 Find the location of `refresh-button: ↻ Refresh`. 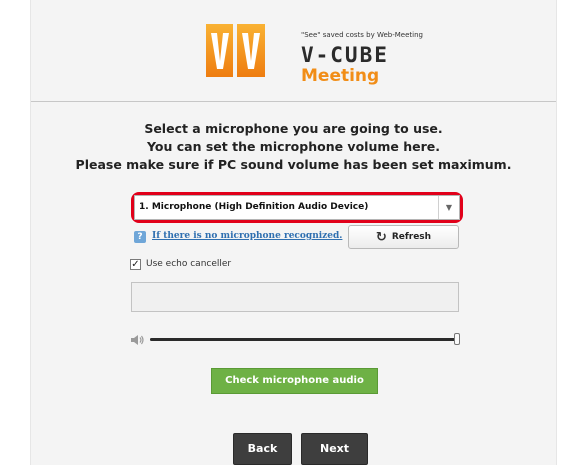

refresh-button: ↻ Refresh is located at coordinates (403, 237).